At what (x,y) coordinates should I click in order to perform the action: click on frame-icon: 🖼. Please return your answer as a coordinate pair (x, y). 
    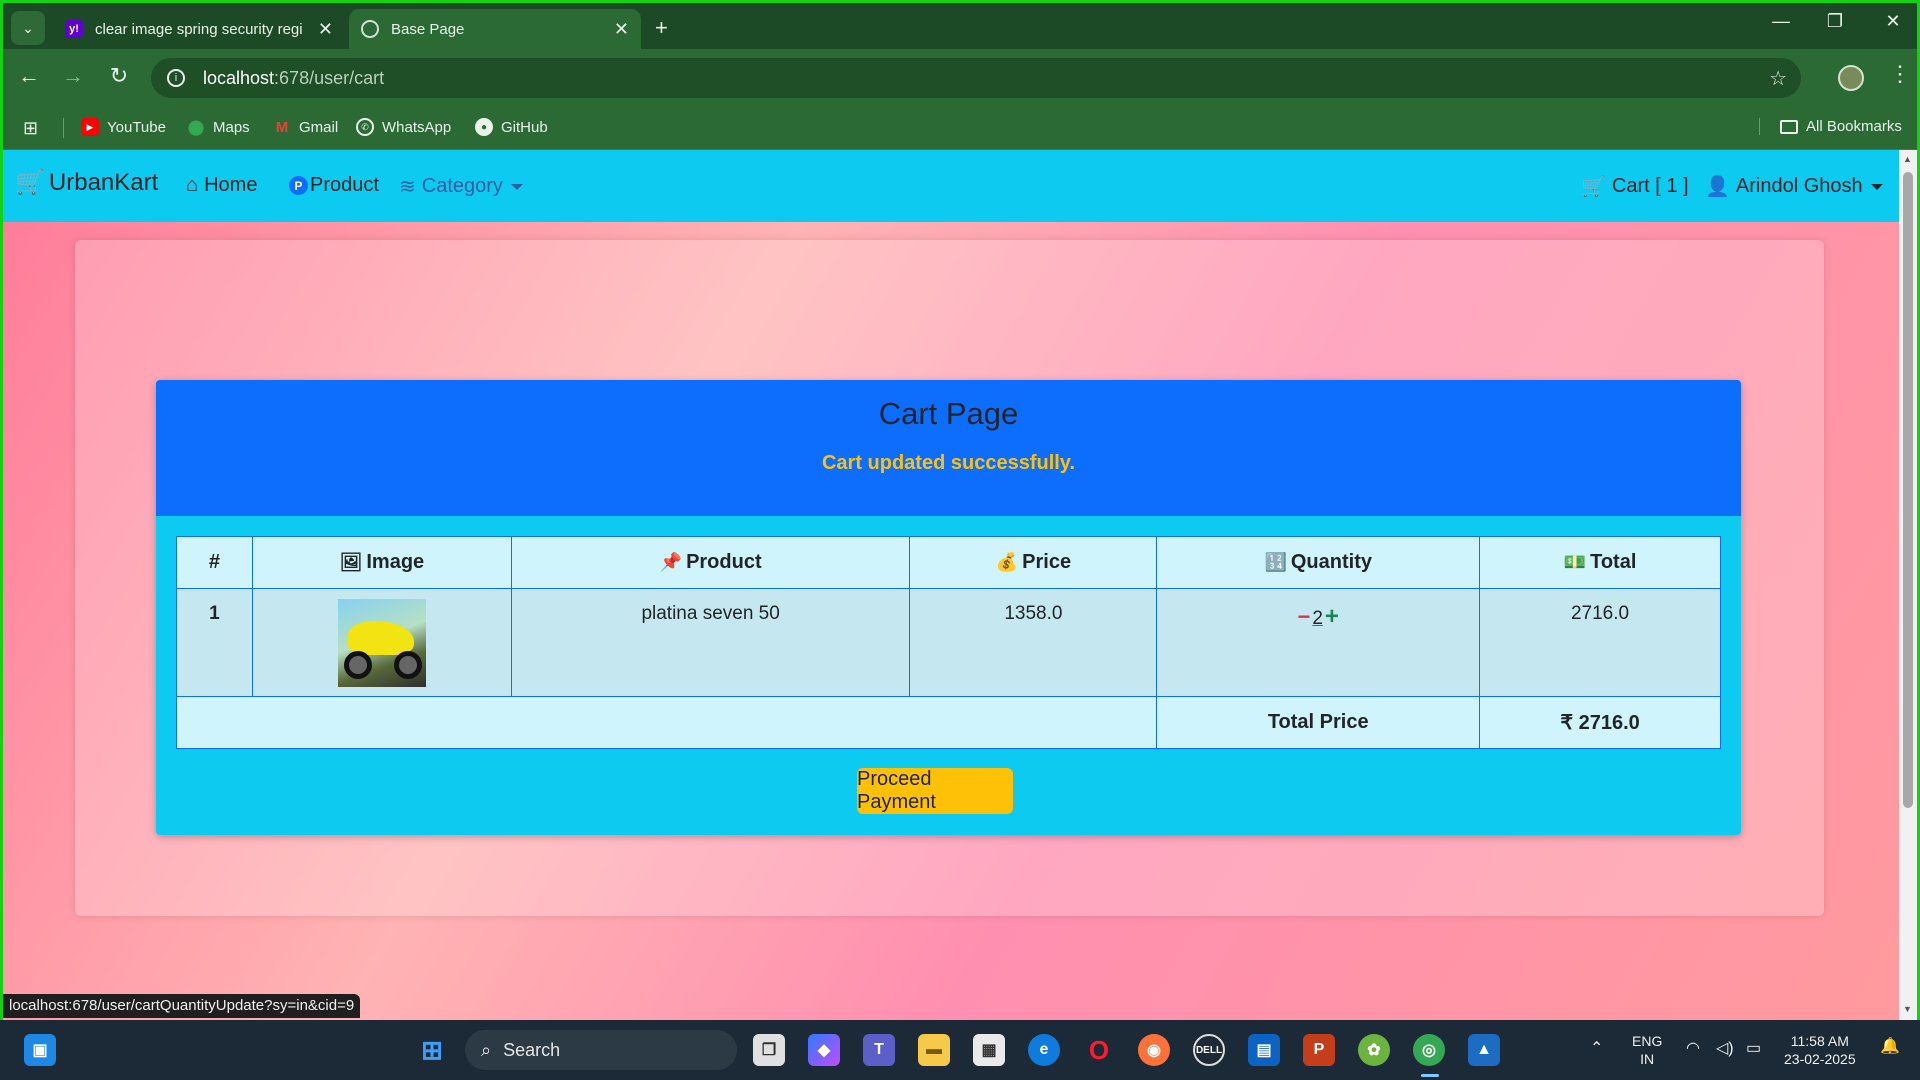
    Looking at the image, I should click on (351, 562).